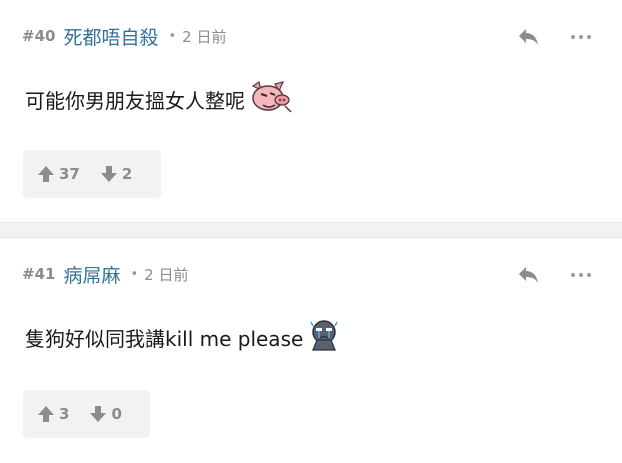 The height and width of the screenshot is (463, 622). Describe the element at coordinates (127, 174) in the screenshot. I see `downvote-count: 2` at that location.